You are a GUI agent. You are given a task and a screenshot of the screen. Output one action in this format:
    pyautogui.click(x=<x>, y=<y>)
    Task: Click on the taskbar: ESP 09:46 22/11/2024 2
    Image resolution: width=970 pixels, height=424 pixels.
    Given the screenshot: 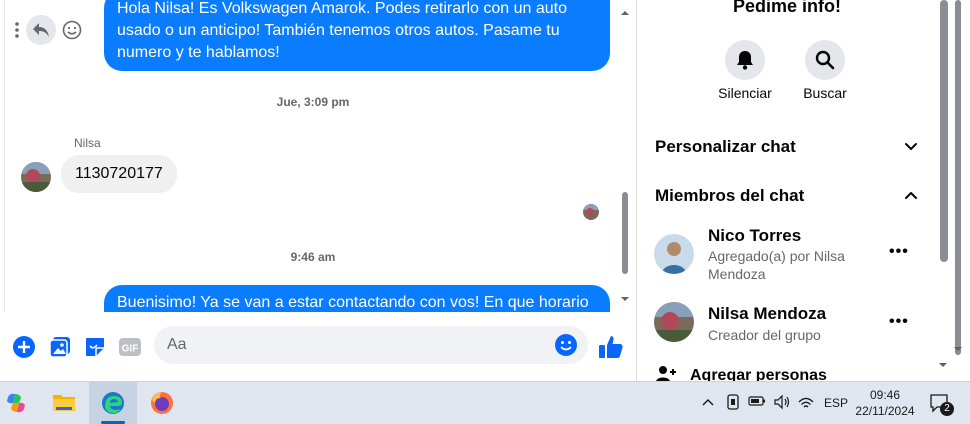 What is the action you would take?
    pyautogui.click(x=485, y=402)
    